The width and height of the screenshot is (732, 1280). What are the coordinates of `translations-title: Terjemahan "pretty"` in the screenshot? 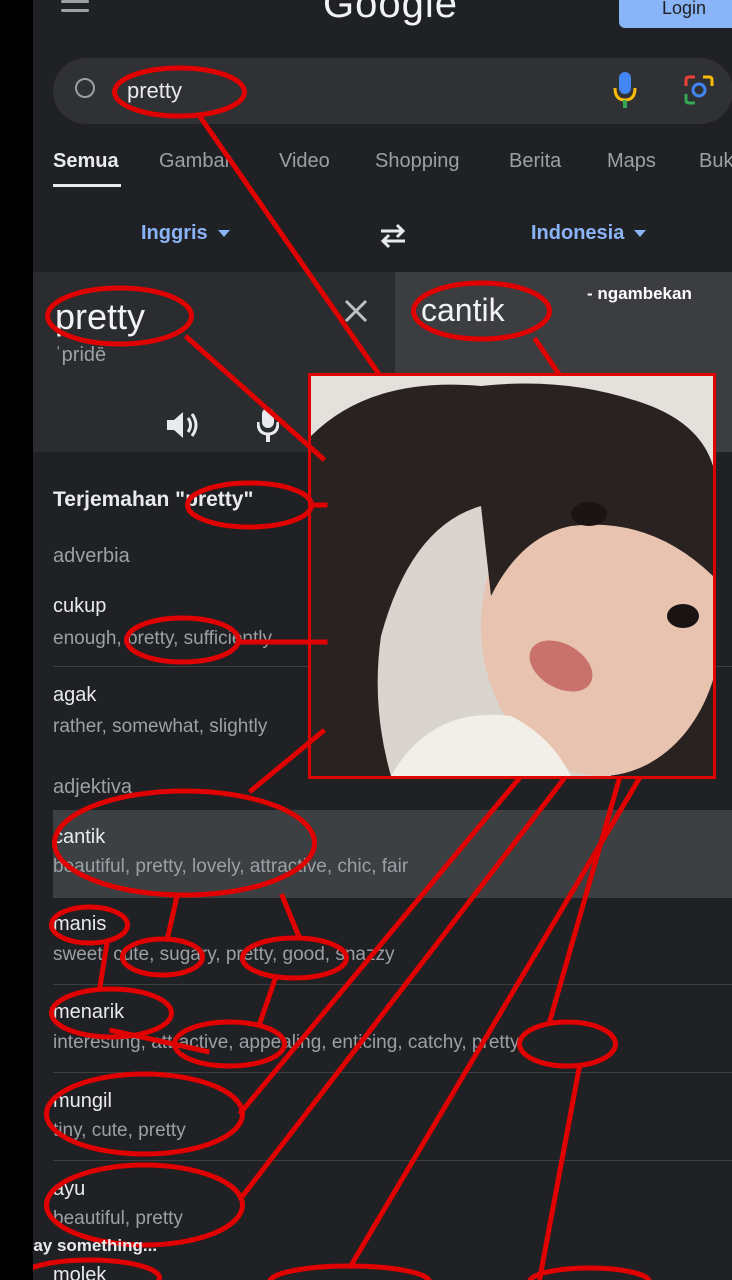 It's located at (153, 499).